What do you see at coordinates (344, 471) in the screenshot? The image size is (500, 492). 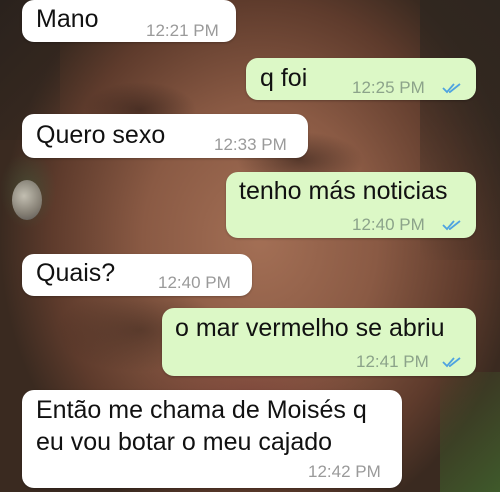 I see `message-time: 12:42 PM` at bounding box center [344, 471].